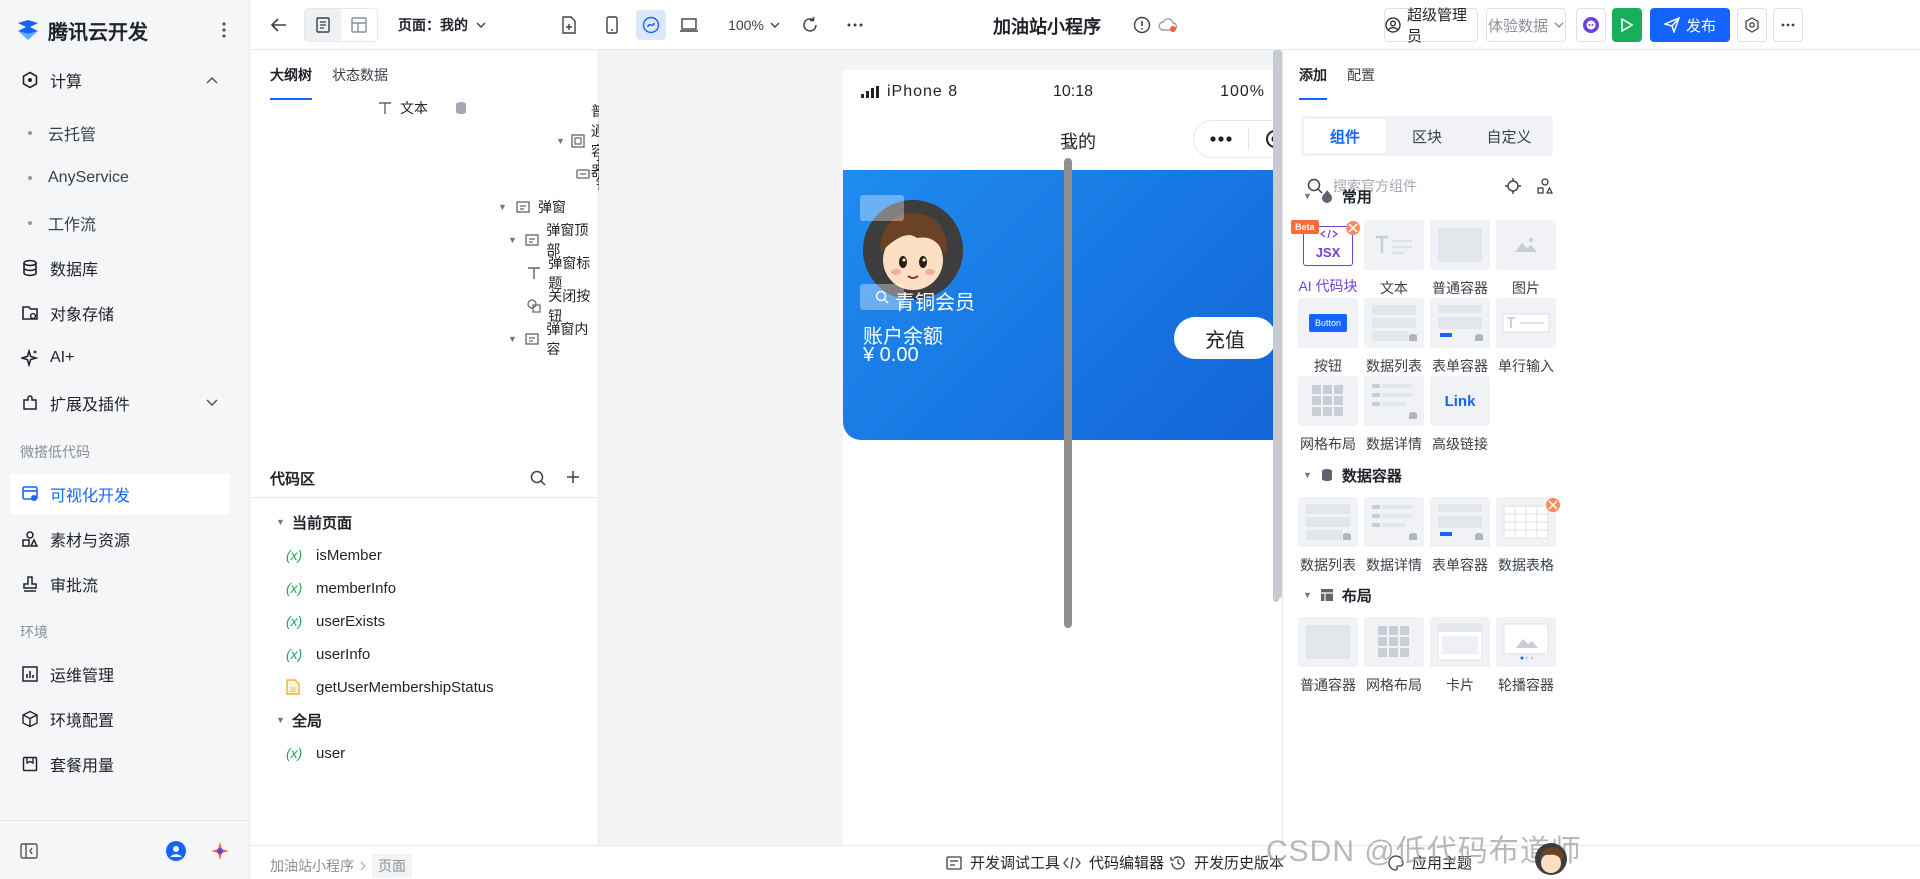  I want to click on tab-config: 配置, so click(1361, 75).